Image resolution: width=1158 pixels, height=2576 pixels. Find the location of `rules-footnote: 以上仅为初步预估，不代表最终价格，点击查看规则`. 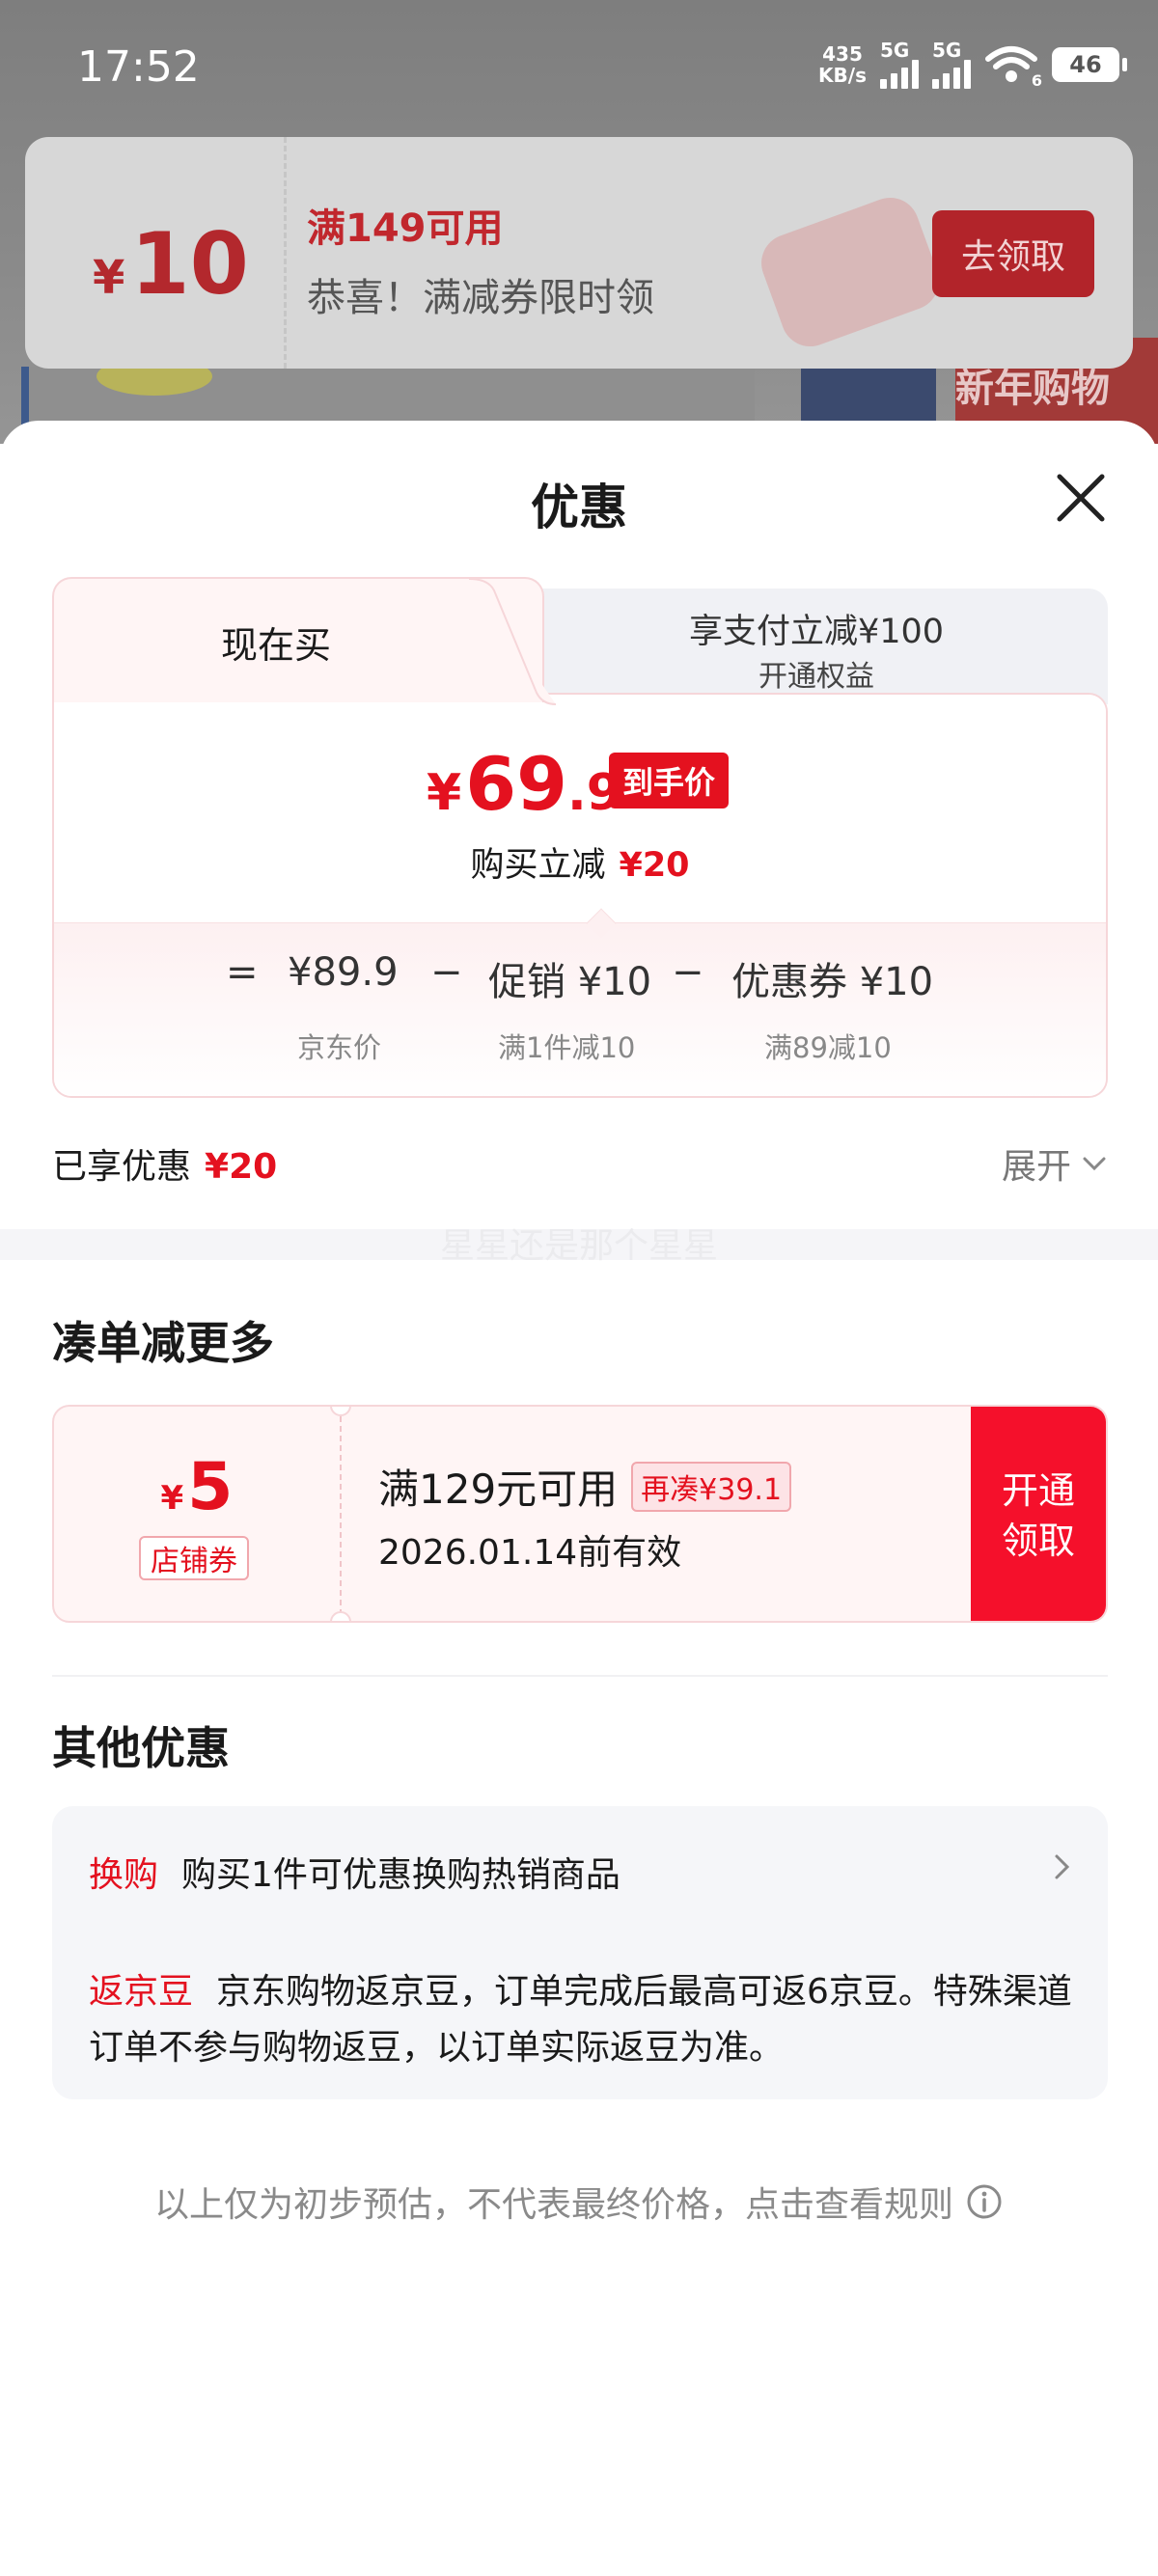

rules-footnote: 以上仅为初步预估，不代表最终价格，点击查看规则 is located at coordinates (579, 2202).